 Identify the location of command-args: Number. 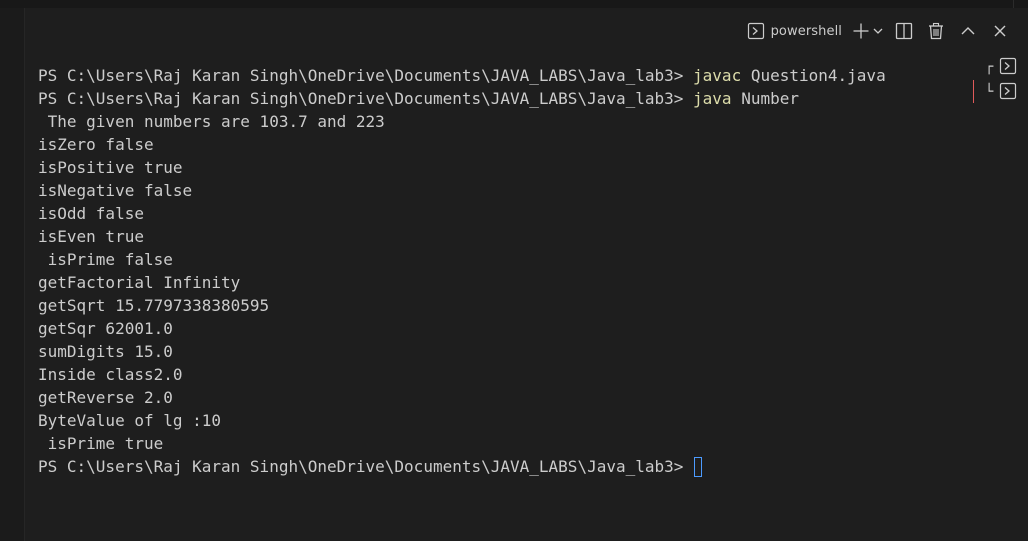
(765, 98).